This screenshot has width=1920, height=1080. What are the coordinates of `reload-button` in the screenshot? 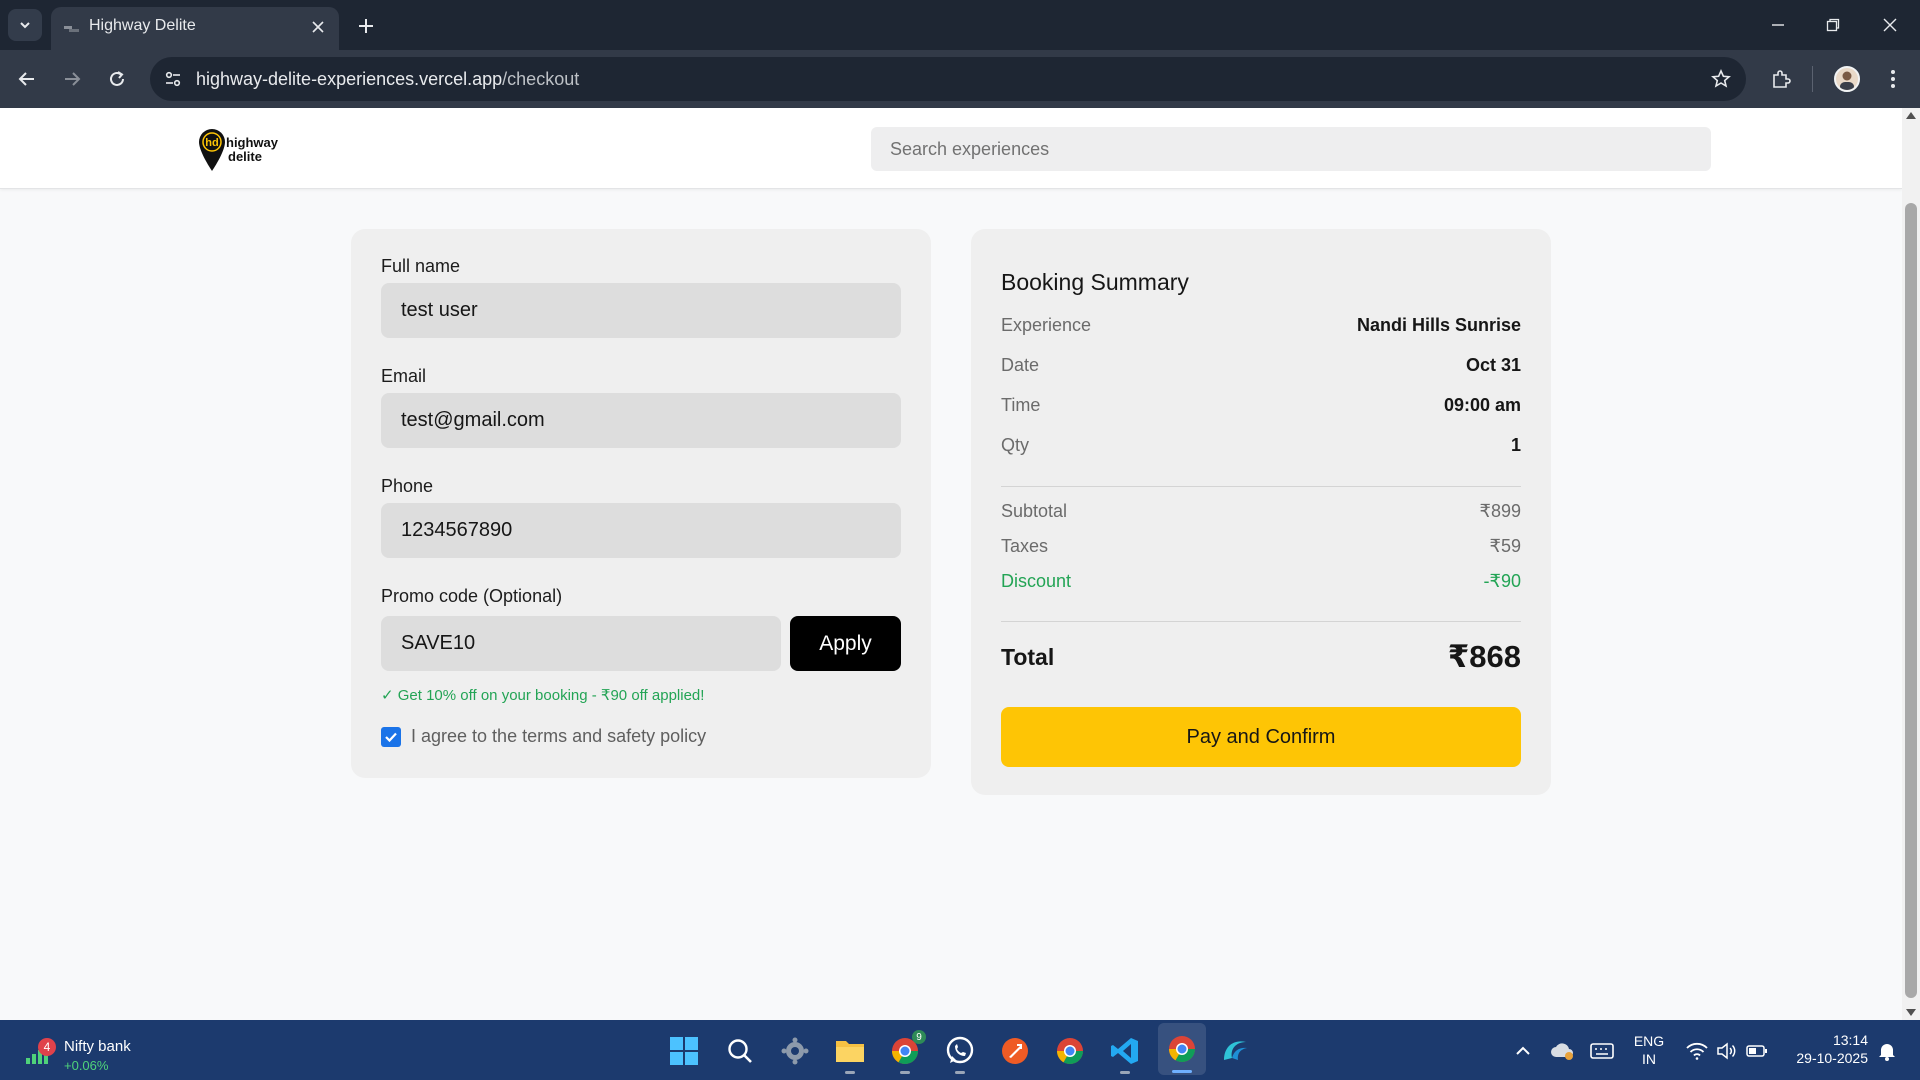 It's located at (117, 79).